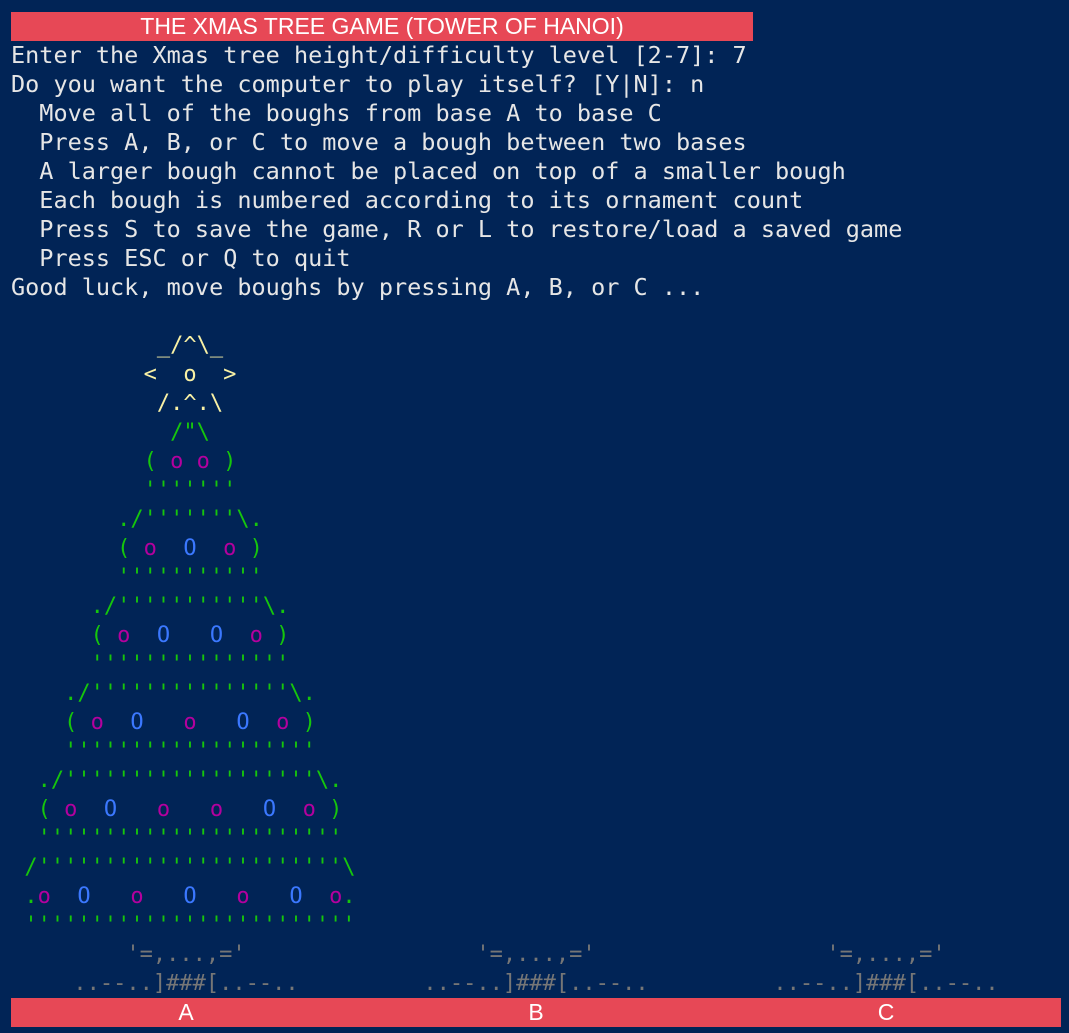 This screenshot has width=1069, height=1033. Describe the element at coordinates (190, 838) in the screenshot. I see `bough-5-bottom: '''''''''''''''''''''''` at that location.